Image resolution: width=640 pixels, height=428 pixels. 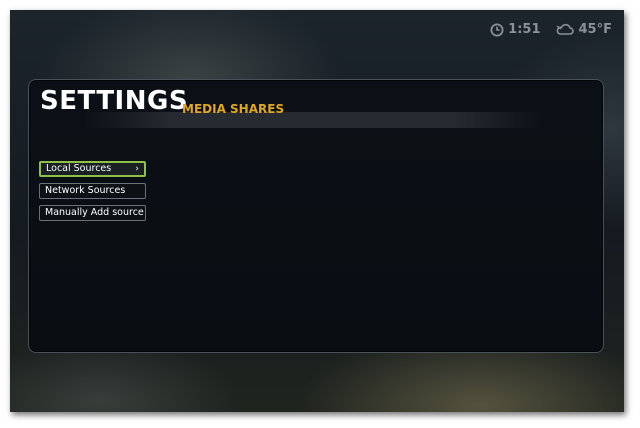 I want to click on menu-item-label: Manually Add source, so click(x=94, y=212).